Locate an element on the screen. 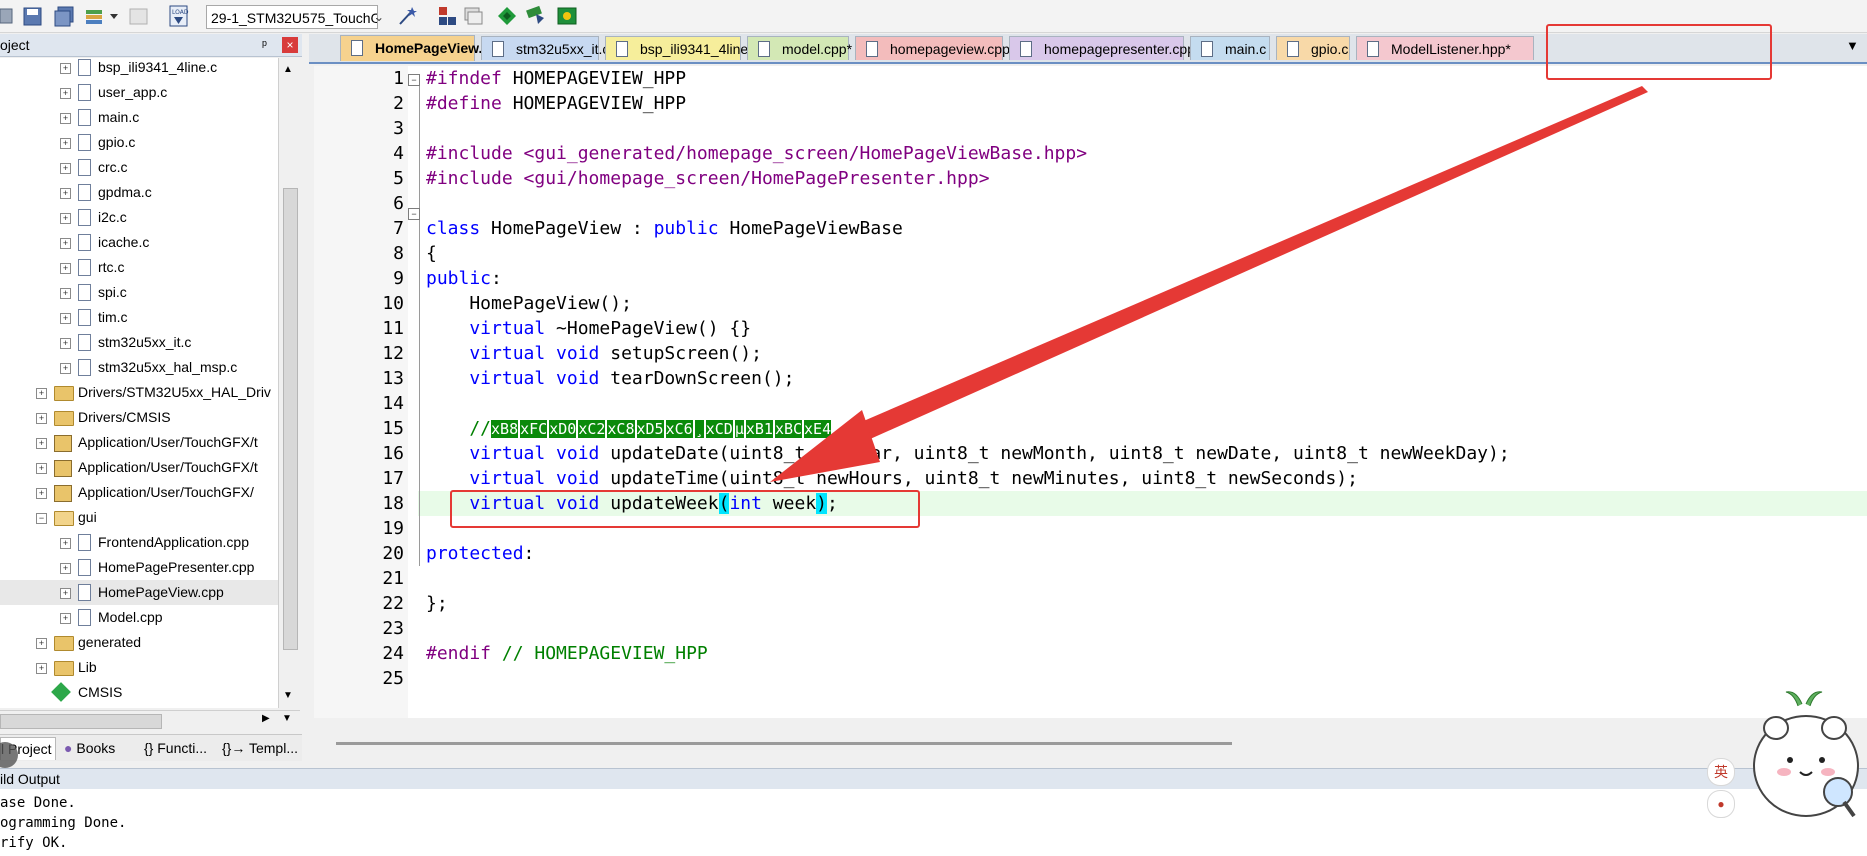  editor-tab: stm32u5xx_it.c is located at coordinates (545, 48).